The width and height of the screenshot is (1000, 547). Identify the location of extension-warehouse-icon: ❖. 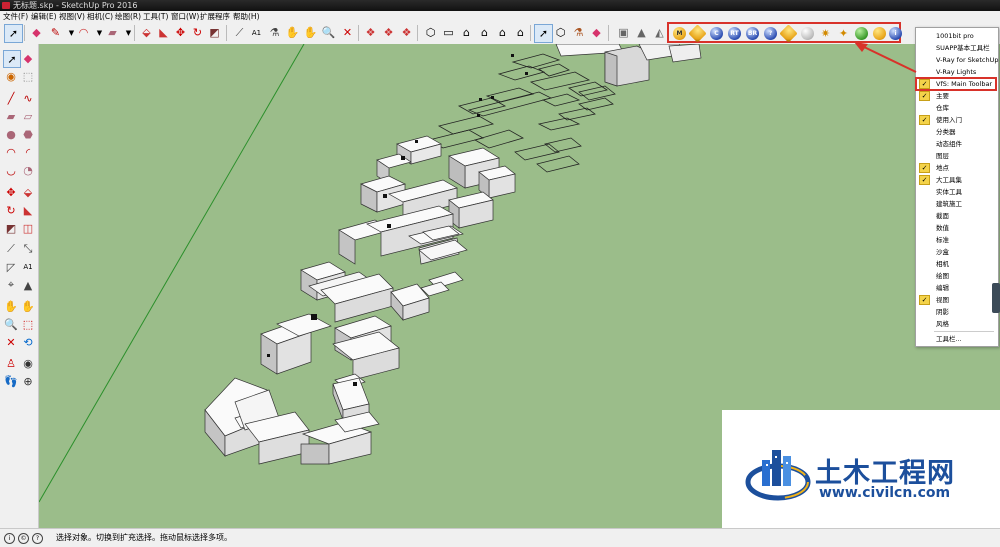
(406, 32).